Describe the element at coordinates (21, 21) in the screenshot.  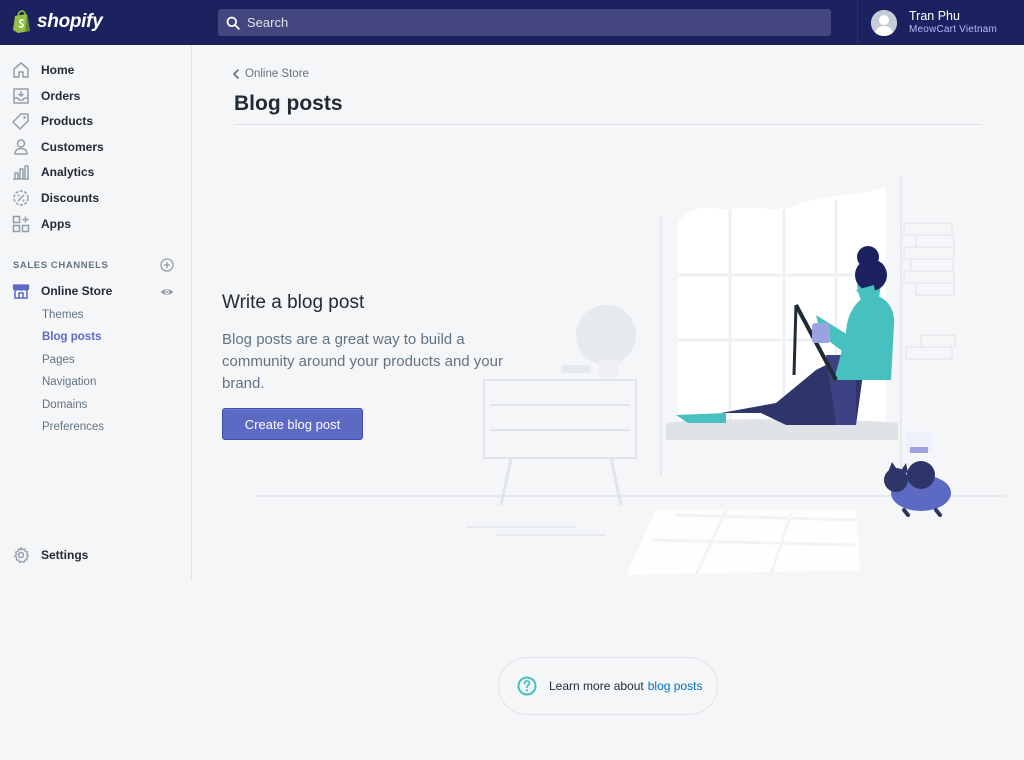
I see `shopify-bag-icon` at that location.